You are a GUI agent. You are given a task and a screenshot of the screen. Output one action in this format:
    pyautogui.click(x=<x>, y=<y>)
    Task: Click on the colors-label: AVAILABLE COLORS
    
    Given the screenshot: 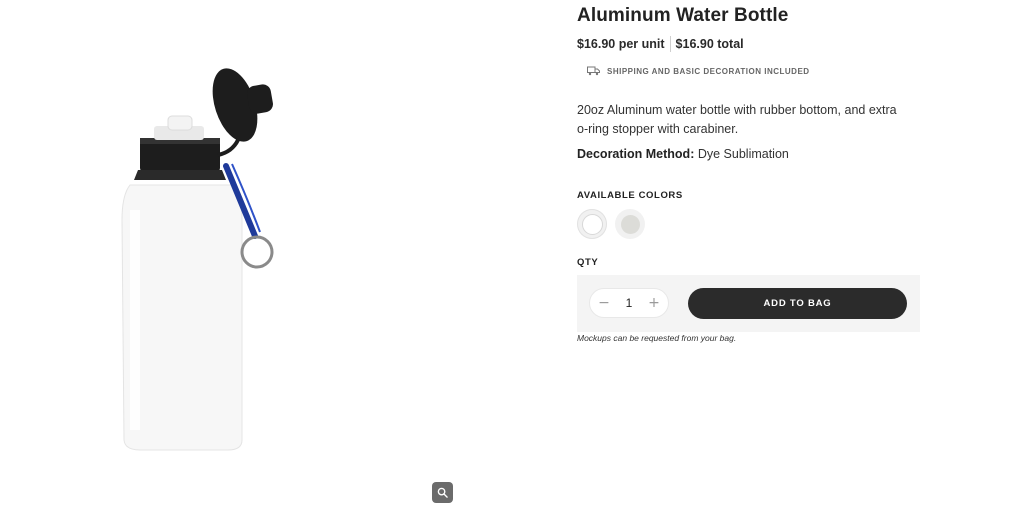 What is the action you would take?
    pyautogui.click(x=630, y=195)
    